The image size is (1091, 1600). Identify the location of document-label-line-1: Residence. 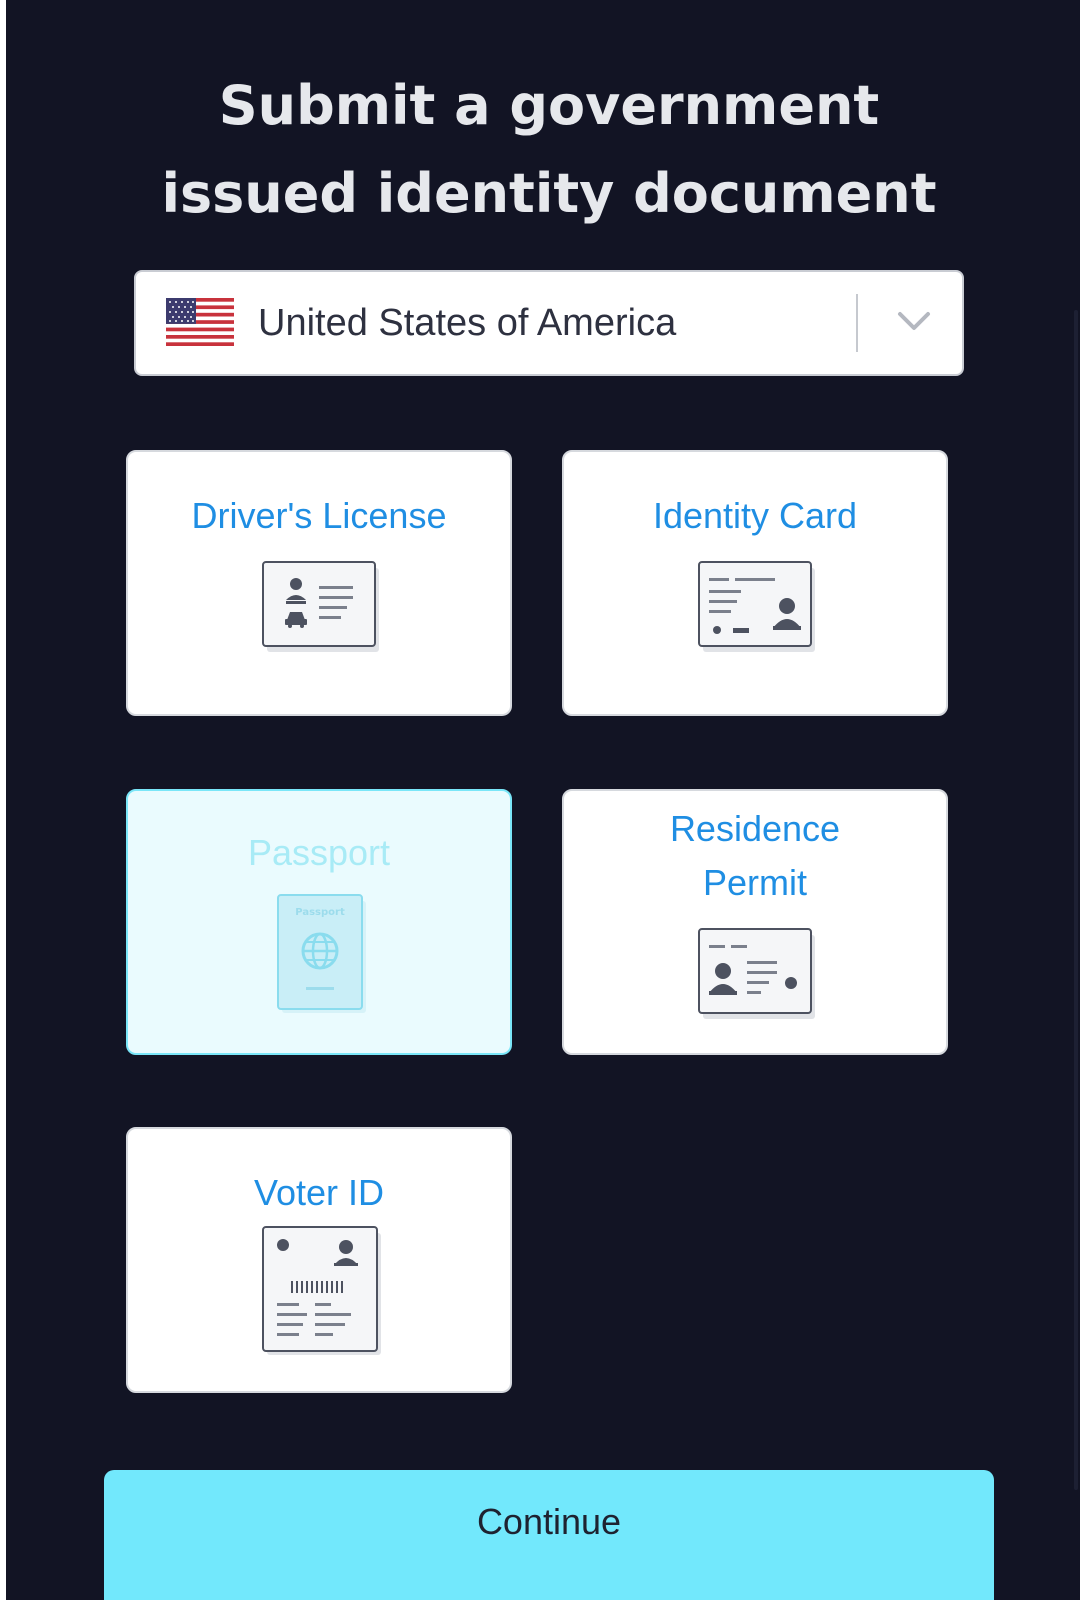
(755, 828).